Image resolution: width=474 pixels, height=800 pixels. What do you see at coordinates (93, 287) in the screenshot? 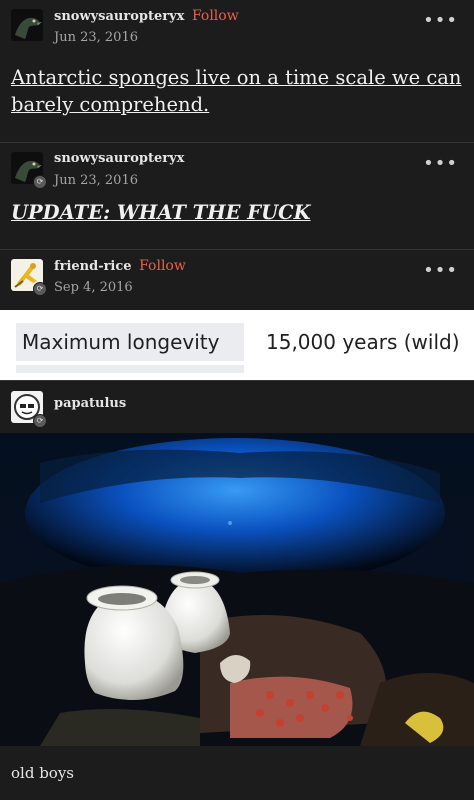
I see `post-date: Sep 4, 2016` at bounding box center [93, 287].